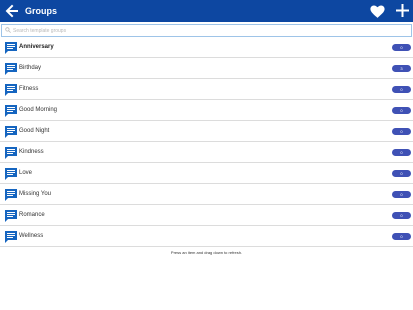 This screenshot has height=310, width=413. I want to click on list-item-label: Good Night, so click(34, 131).